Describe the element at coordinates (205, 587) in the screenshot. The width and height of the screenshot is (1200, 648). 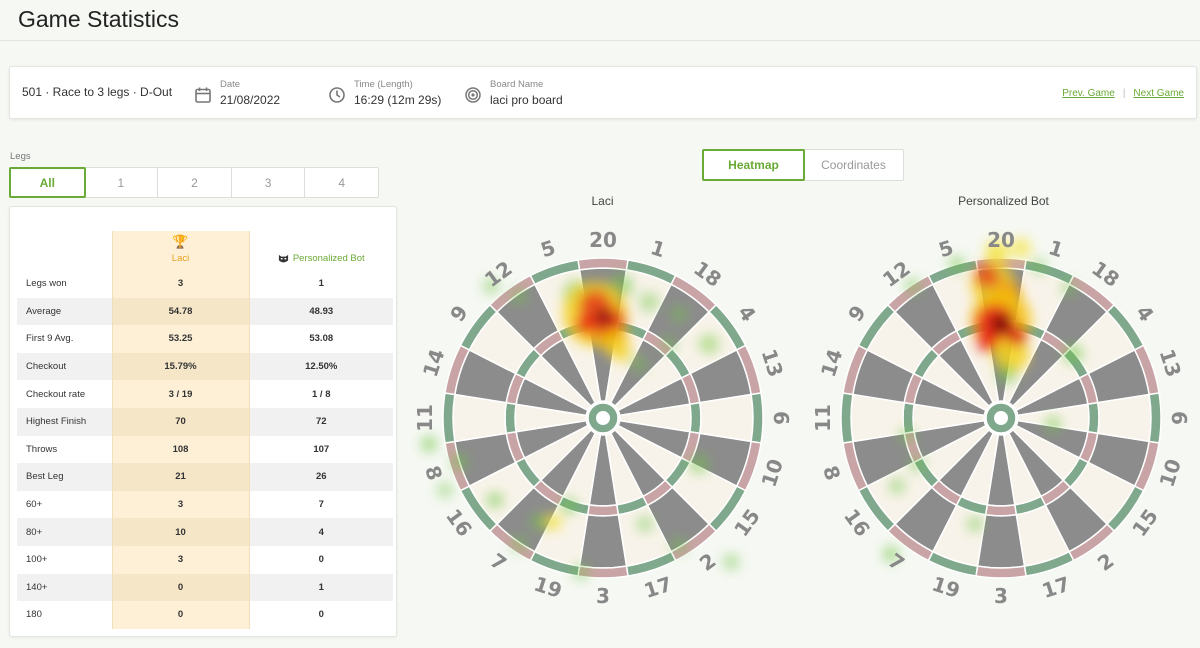
I see `stats-row: 140+ 0 1` at that location.